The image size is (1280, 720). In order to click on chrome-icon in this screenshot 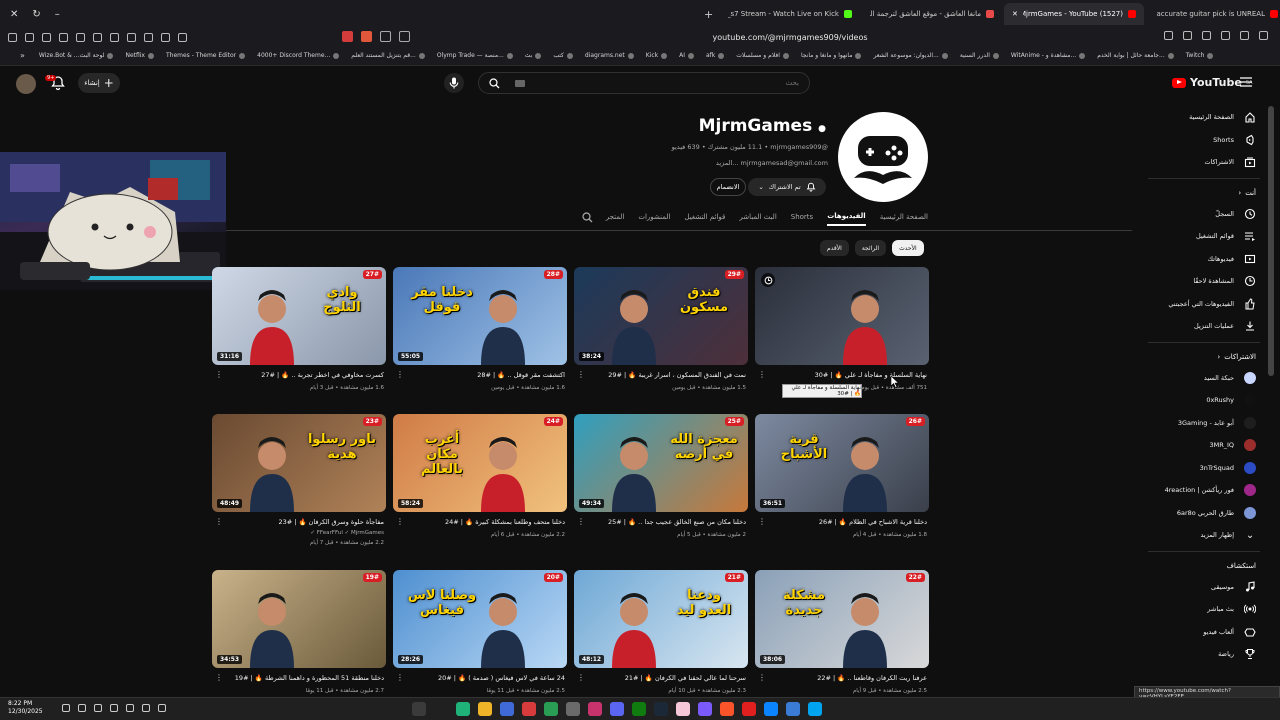, I will do `click(793, 709)`.